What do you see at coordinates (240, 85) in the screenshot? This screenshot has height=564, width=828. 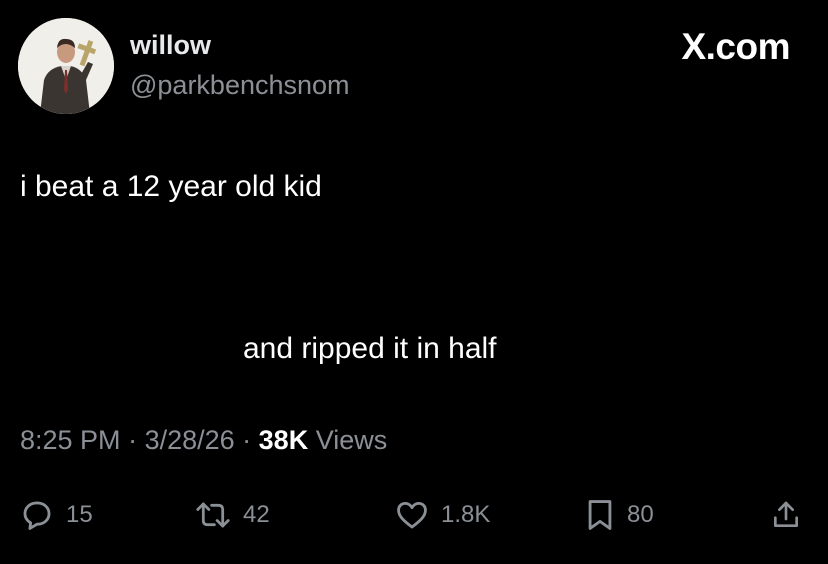 I see `user-handle: @parkbenchsnom` at bounding box center [240, 85].